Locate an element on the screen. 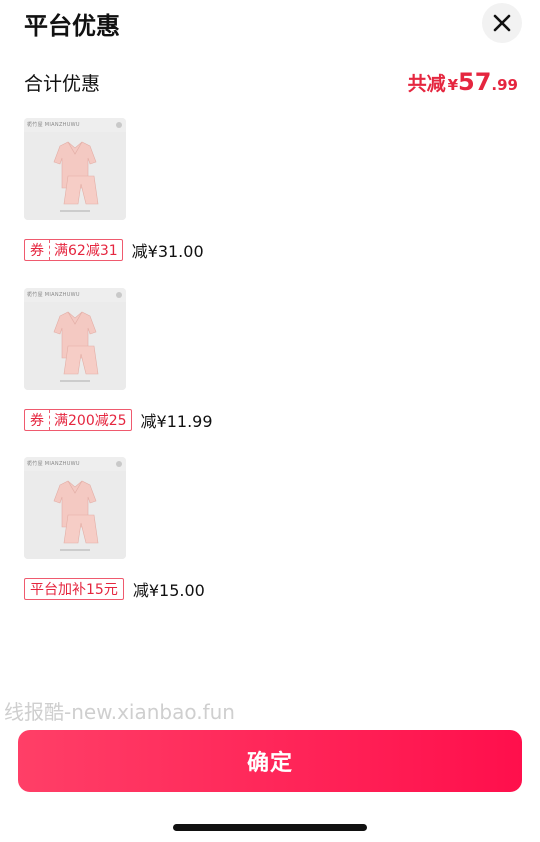 The image size is (540, 842). coupon-tag: 券 满62减31 is located at coordinates (73, 250).